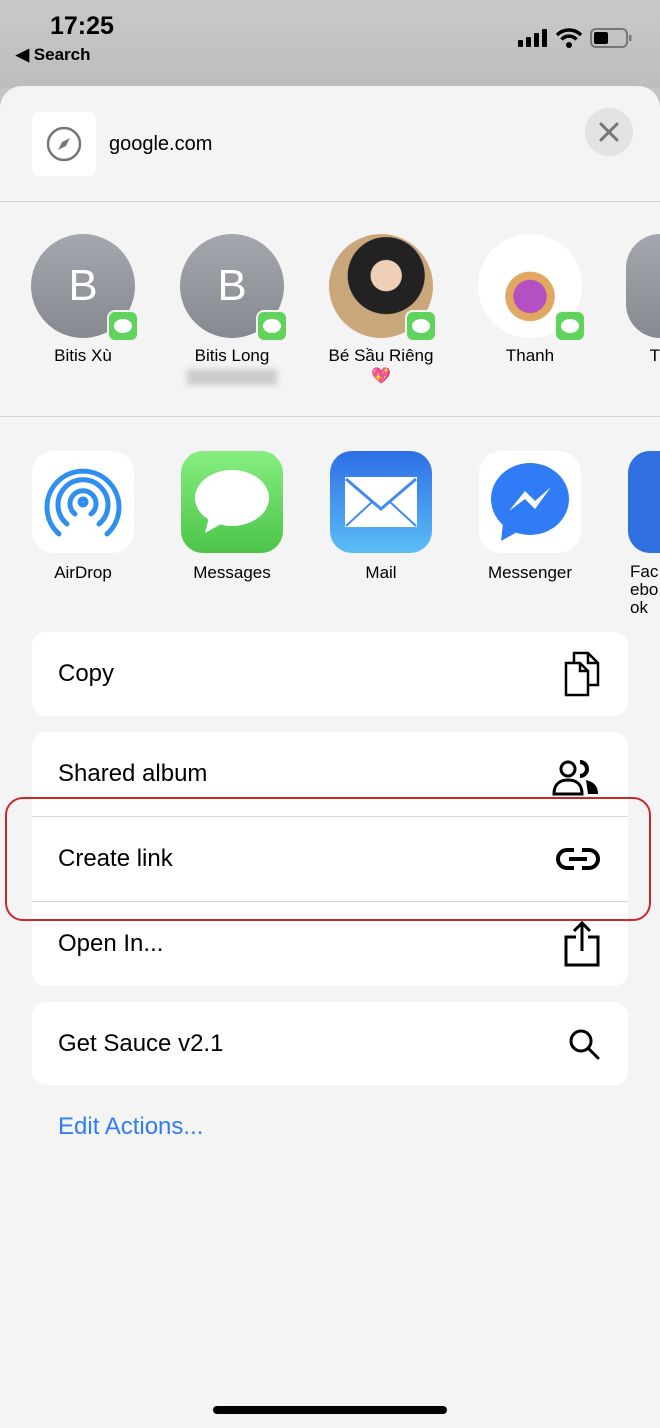 Image resolution: width=660 pixels, height=1428 pixels. I want to click on system-icons, so click(575, 38).